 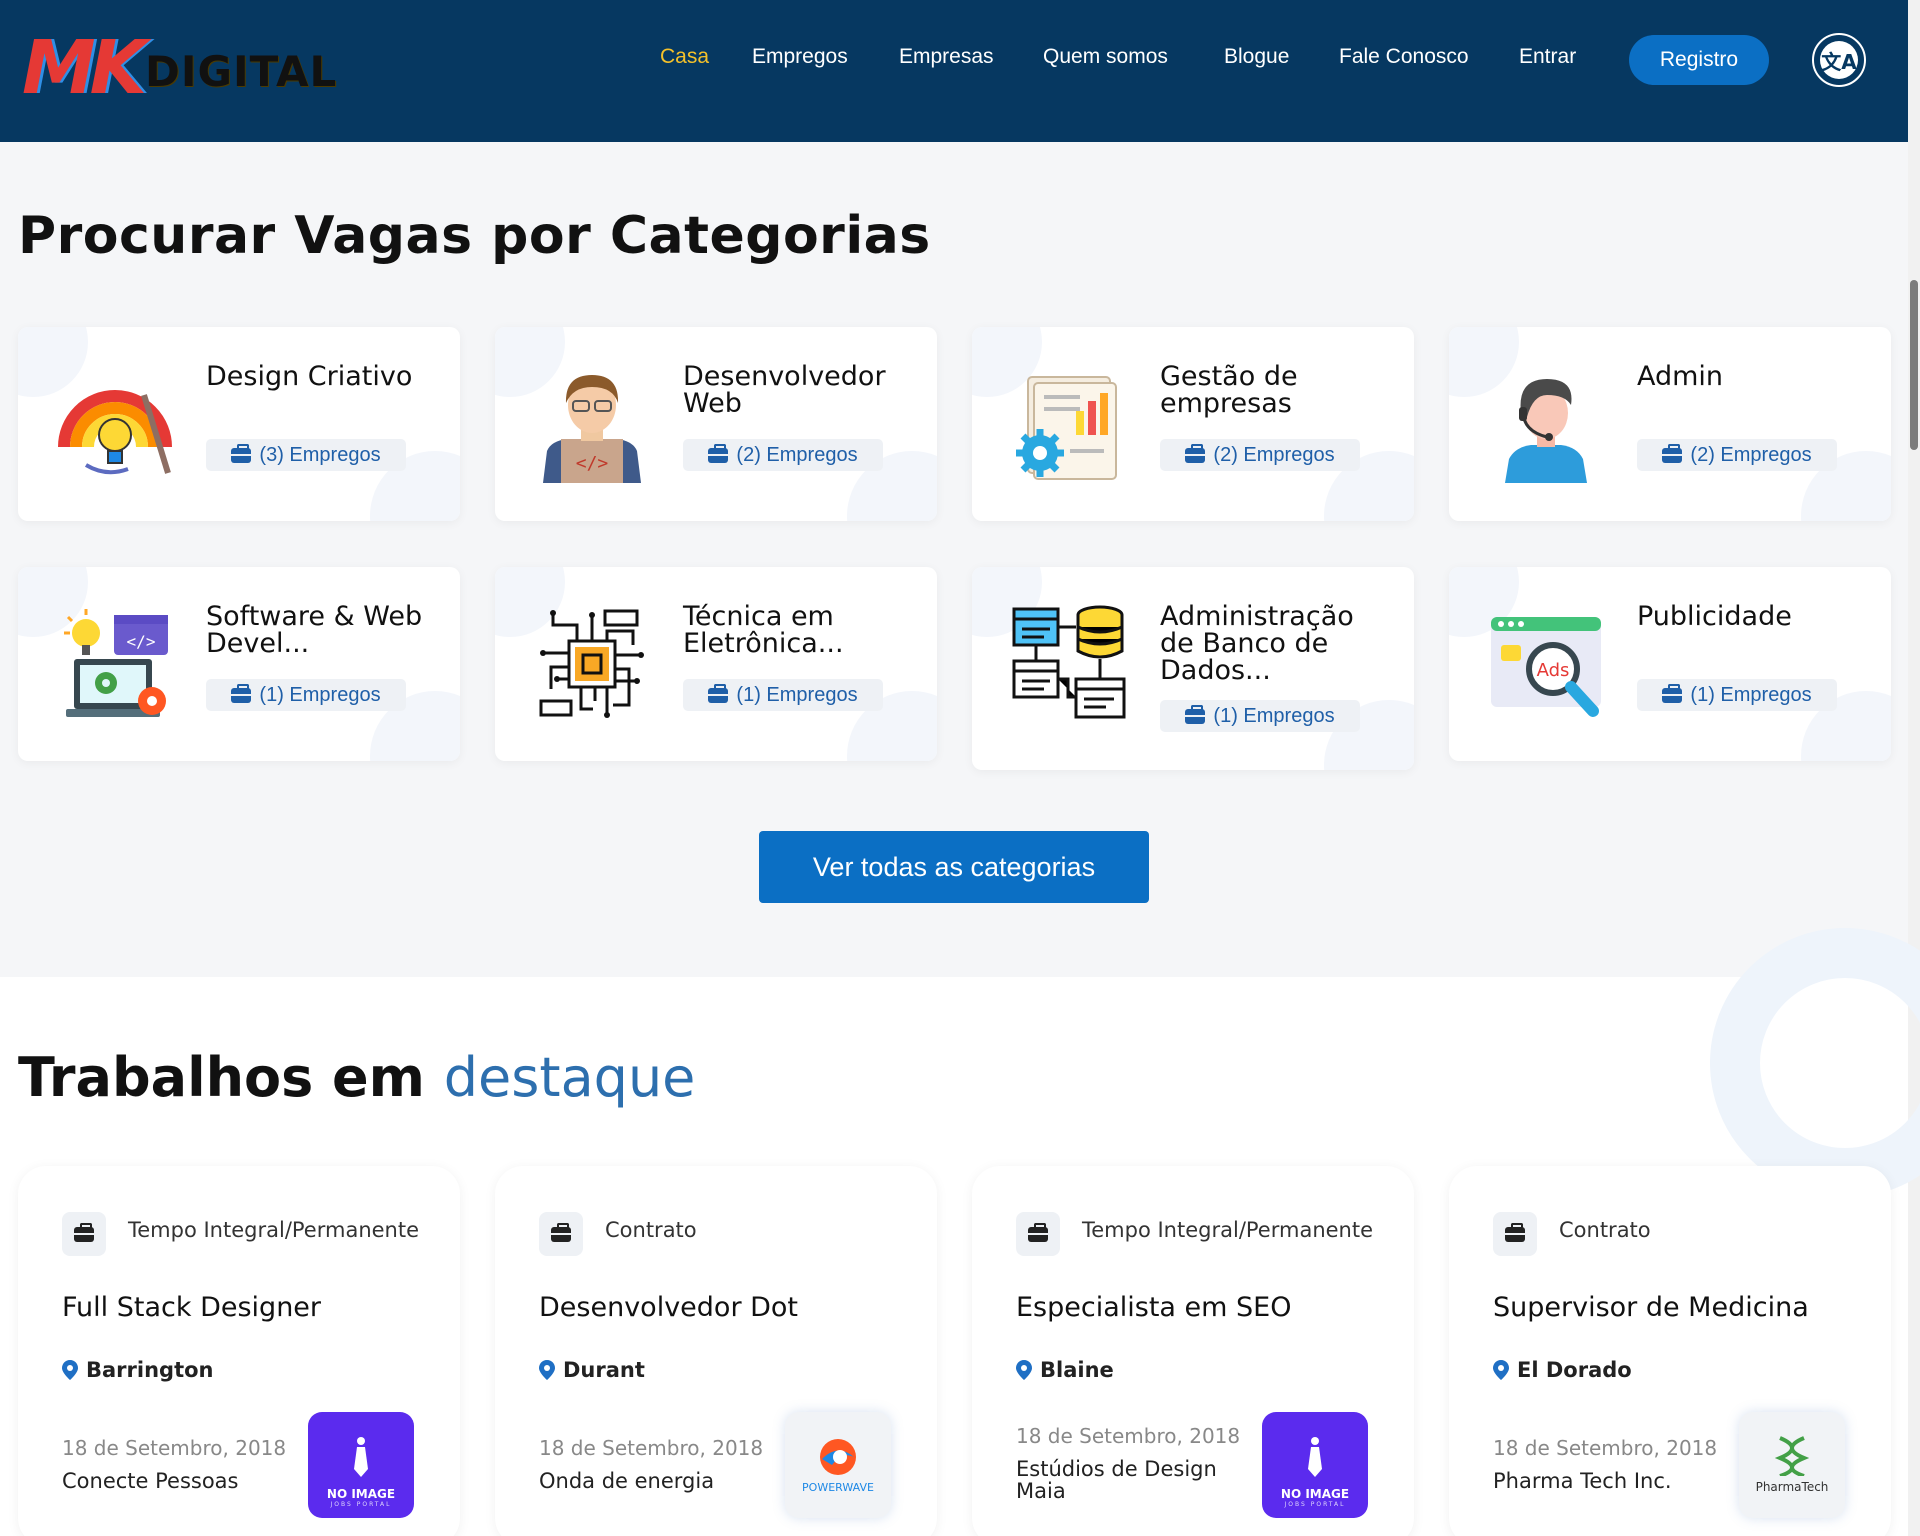 I want to click on job-location: Barrington, so click(x=138, y=1370).